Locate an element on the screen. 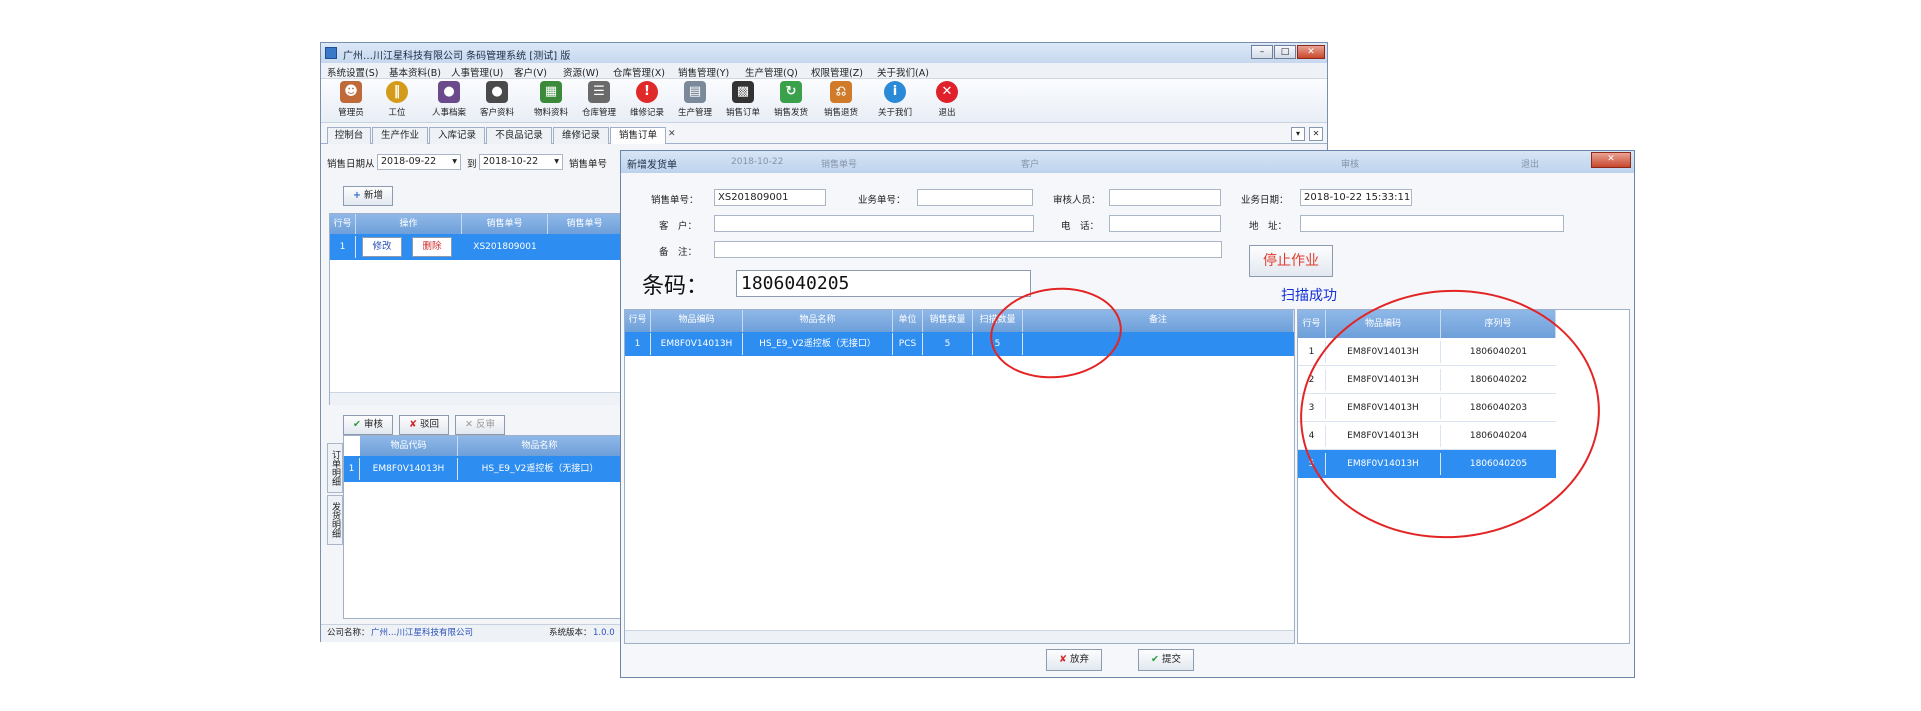 The width and height of the screenshot is (1921, 711). tab-defects: 不良品记录 is located at coordinates (519, 135).